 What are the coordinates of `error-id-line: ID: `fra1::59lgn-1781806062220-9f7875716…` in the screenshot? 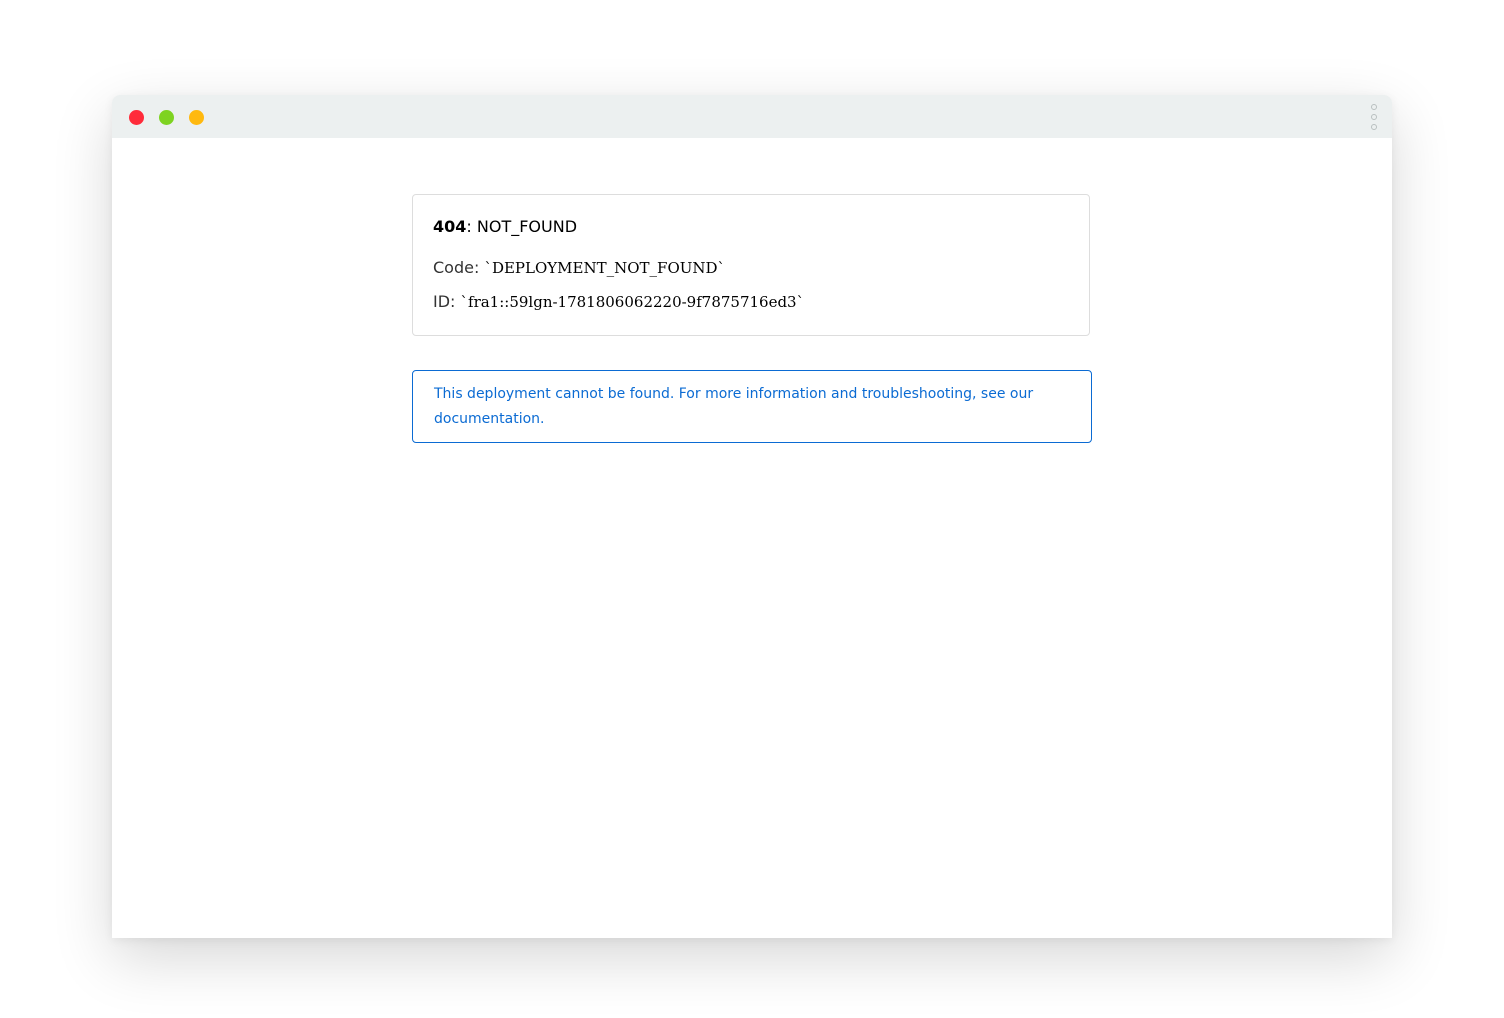 It's located at (751, 302).